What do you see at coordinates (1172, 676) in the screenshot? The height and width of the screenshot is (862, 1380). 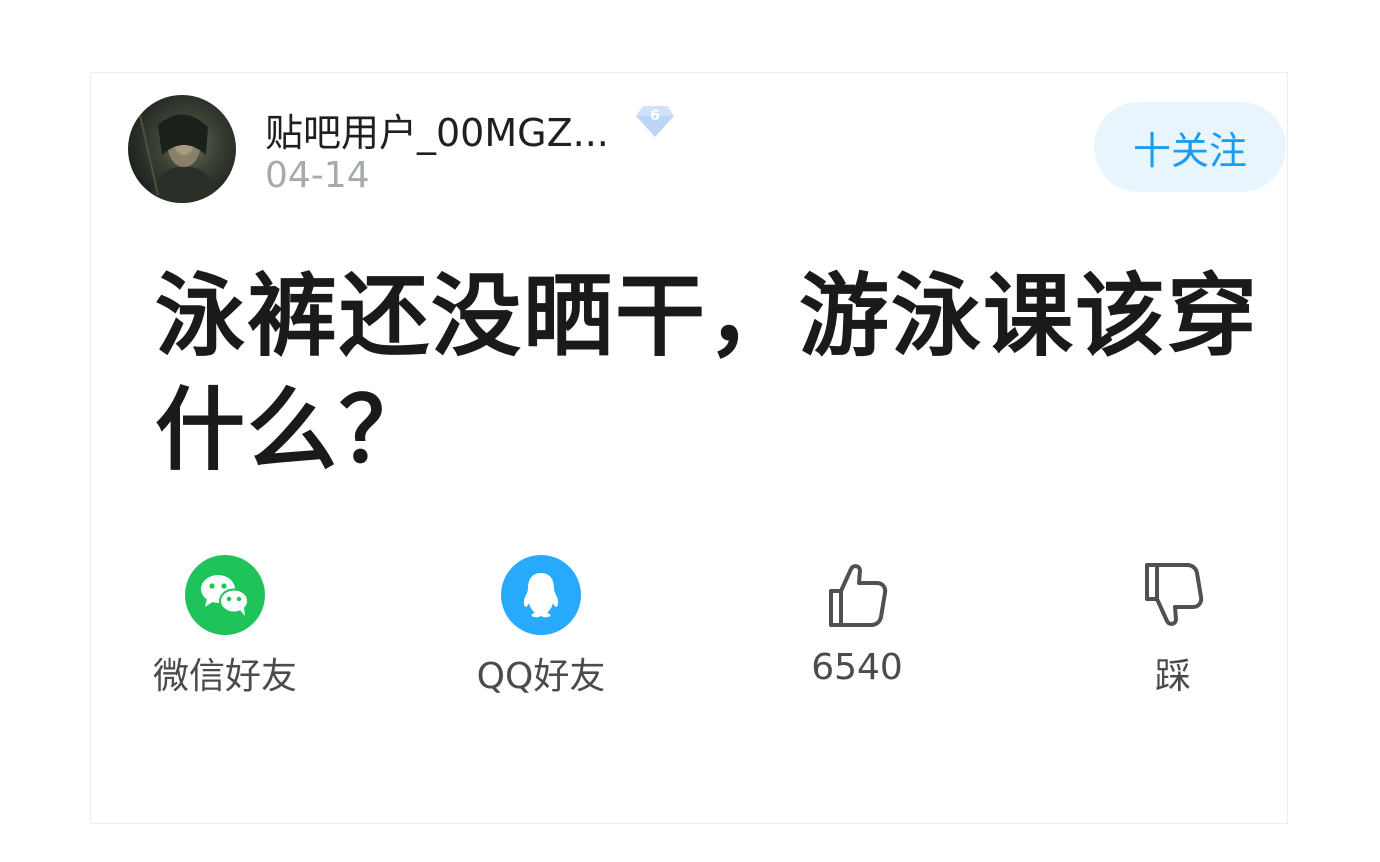 I see `dislike-label: 踩` at bounding box center [1172, 676].